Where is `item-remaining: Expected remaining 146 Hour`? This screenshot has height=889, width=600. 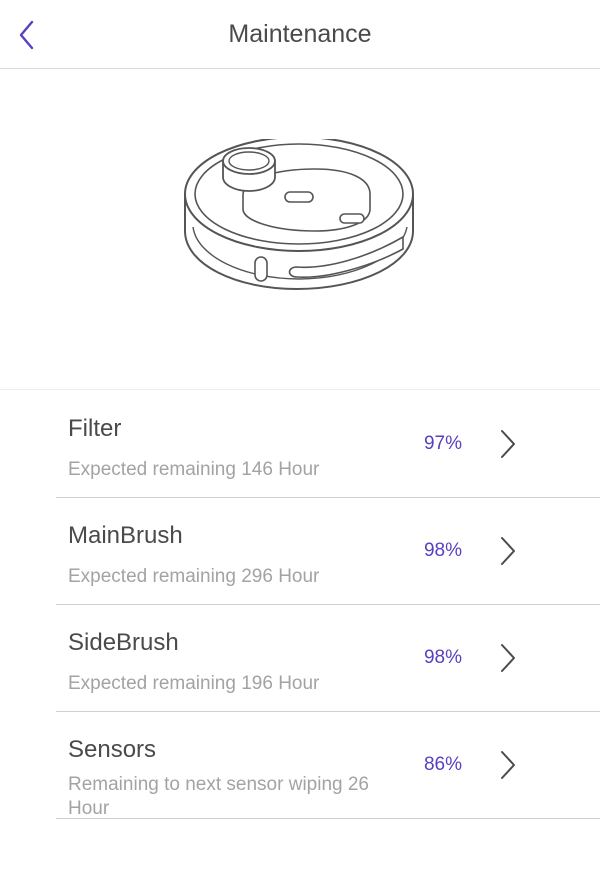 item-remaining: Expected remaining 146 Hour is located at coordinates (194, 469).